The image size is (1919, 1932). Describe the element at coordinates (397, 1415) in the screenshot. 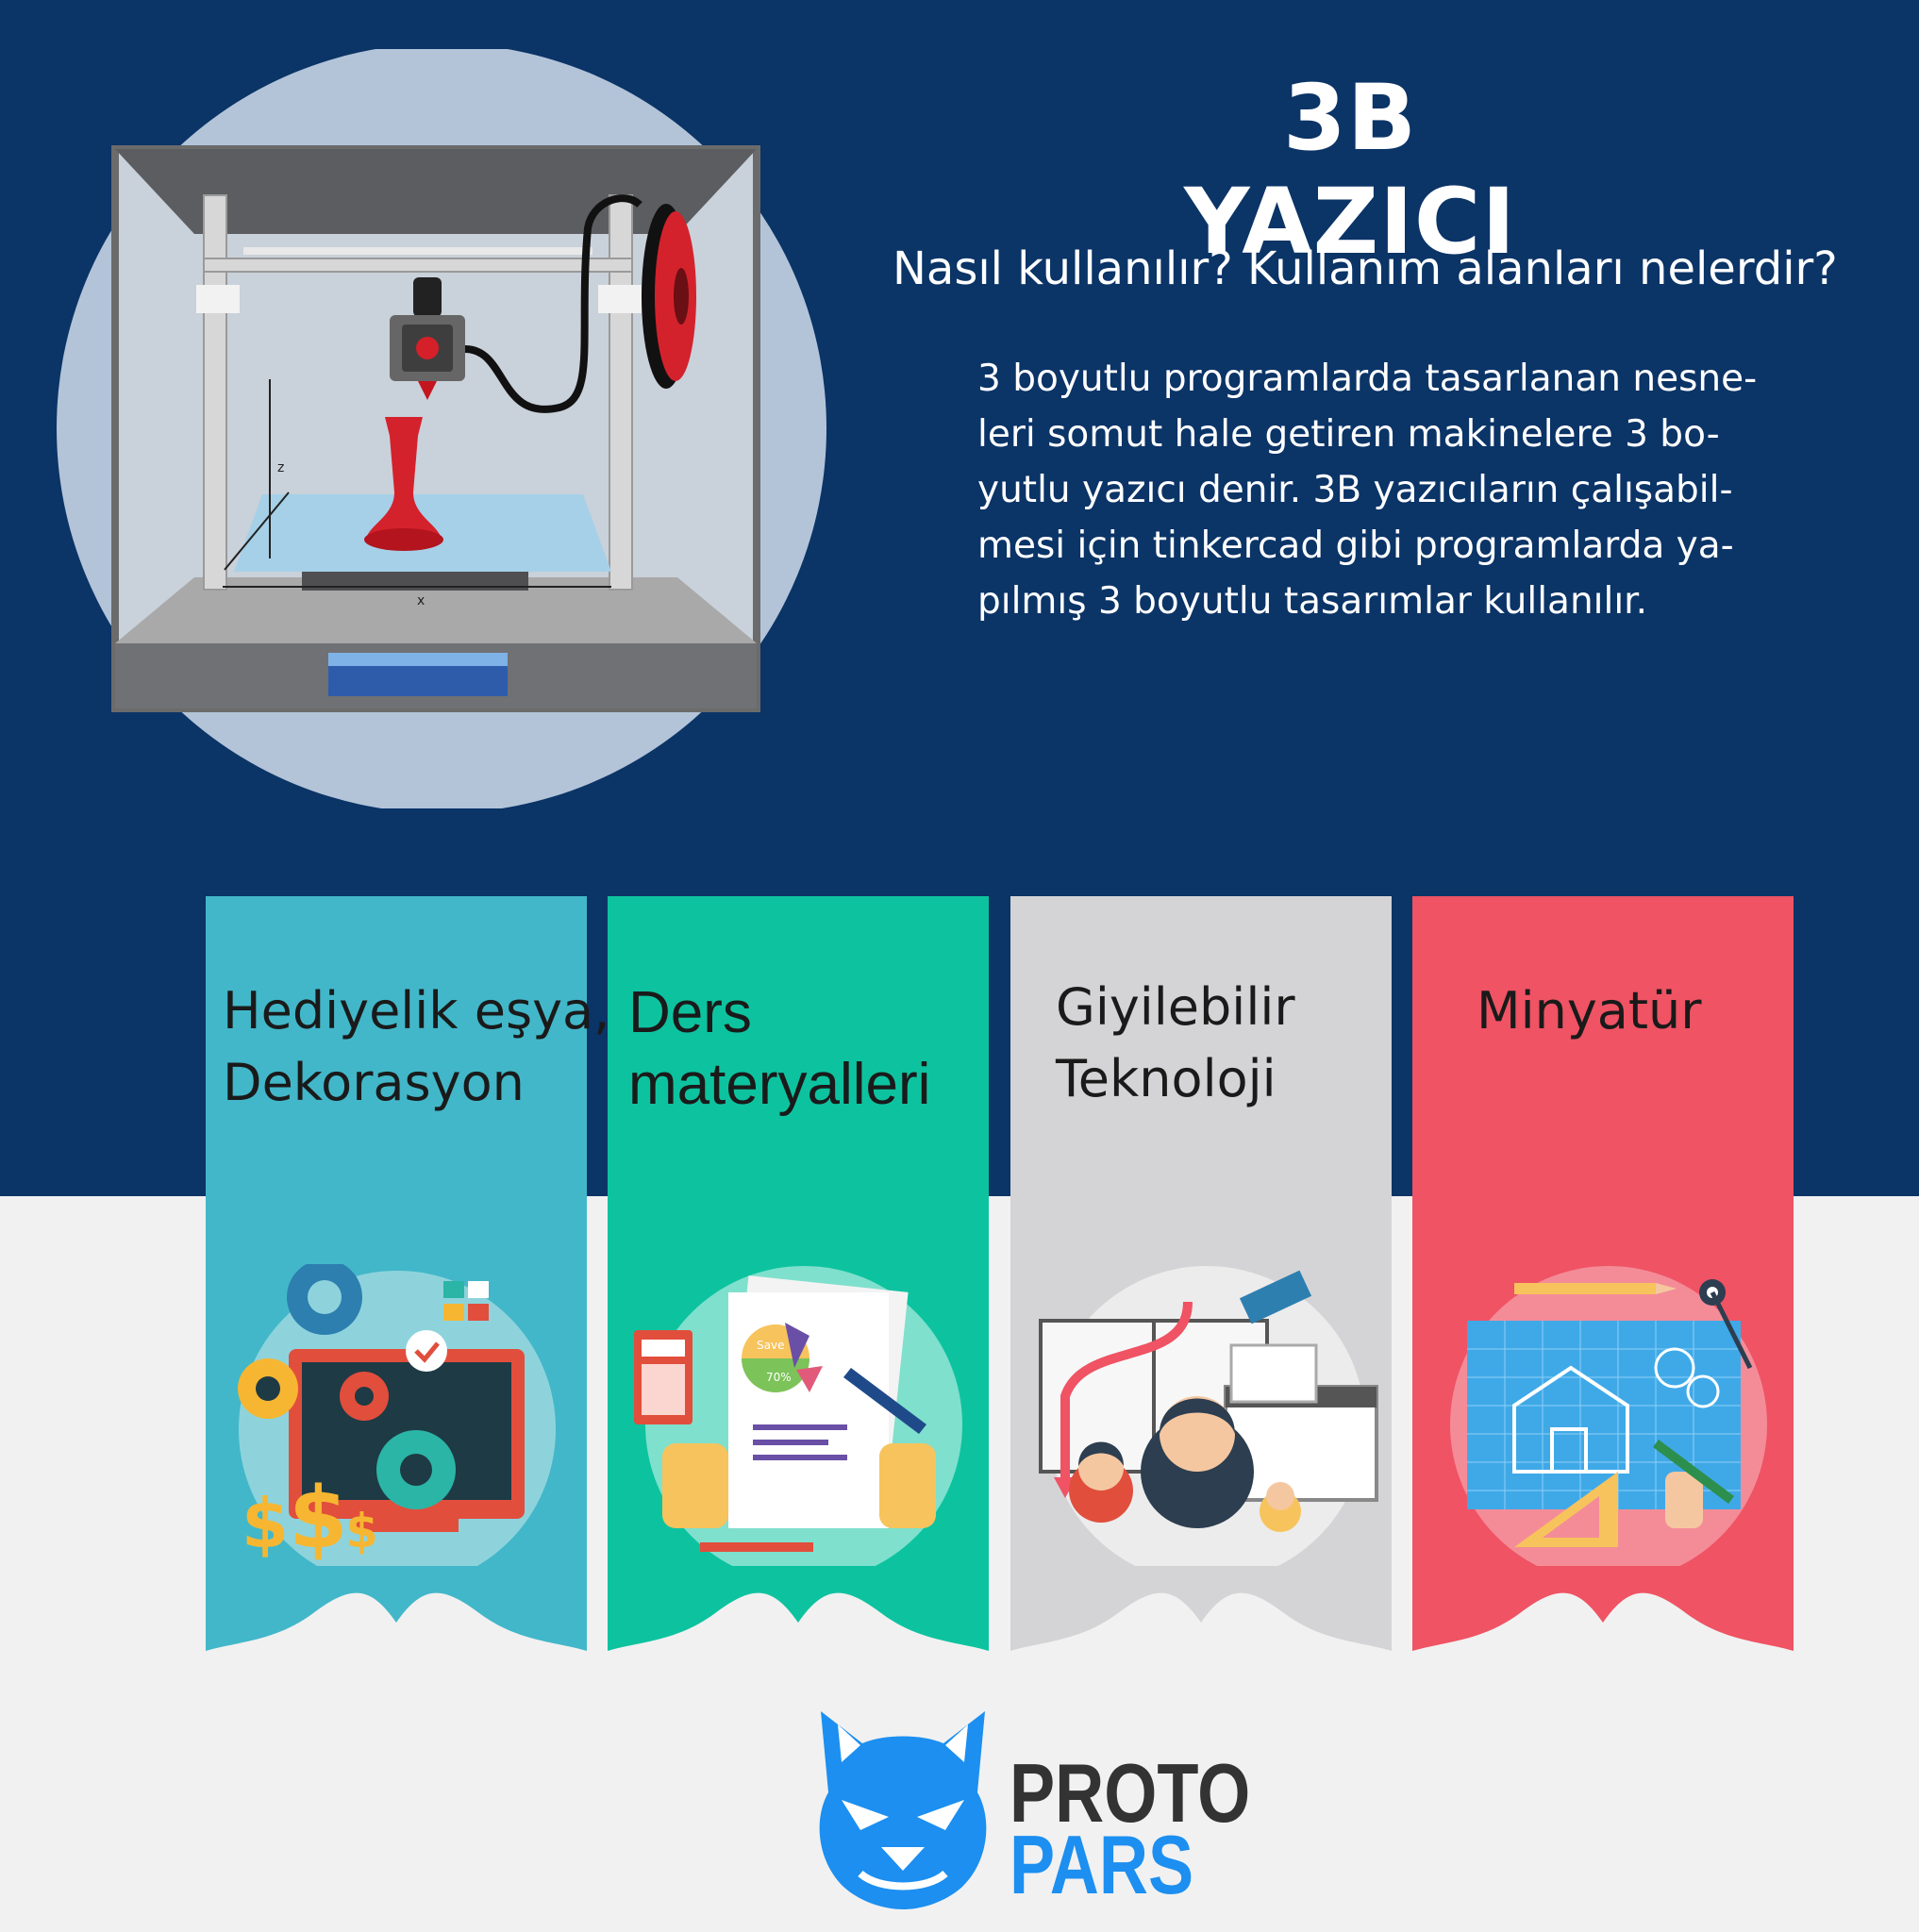

I see `gears-computer-money-icon: $ $ $` at that location.